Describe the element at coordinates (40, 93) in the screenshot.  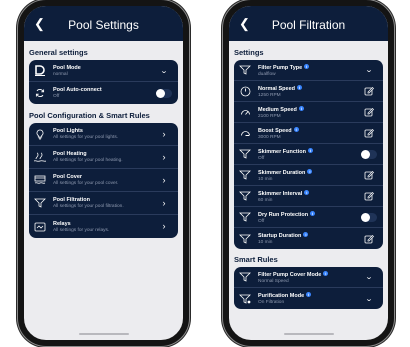
I see `sync-icon` at that location.